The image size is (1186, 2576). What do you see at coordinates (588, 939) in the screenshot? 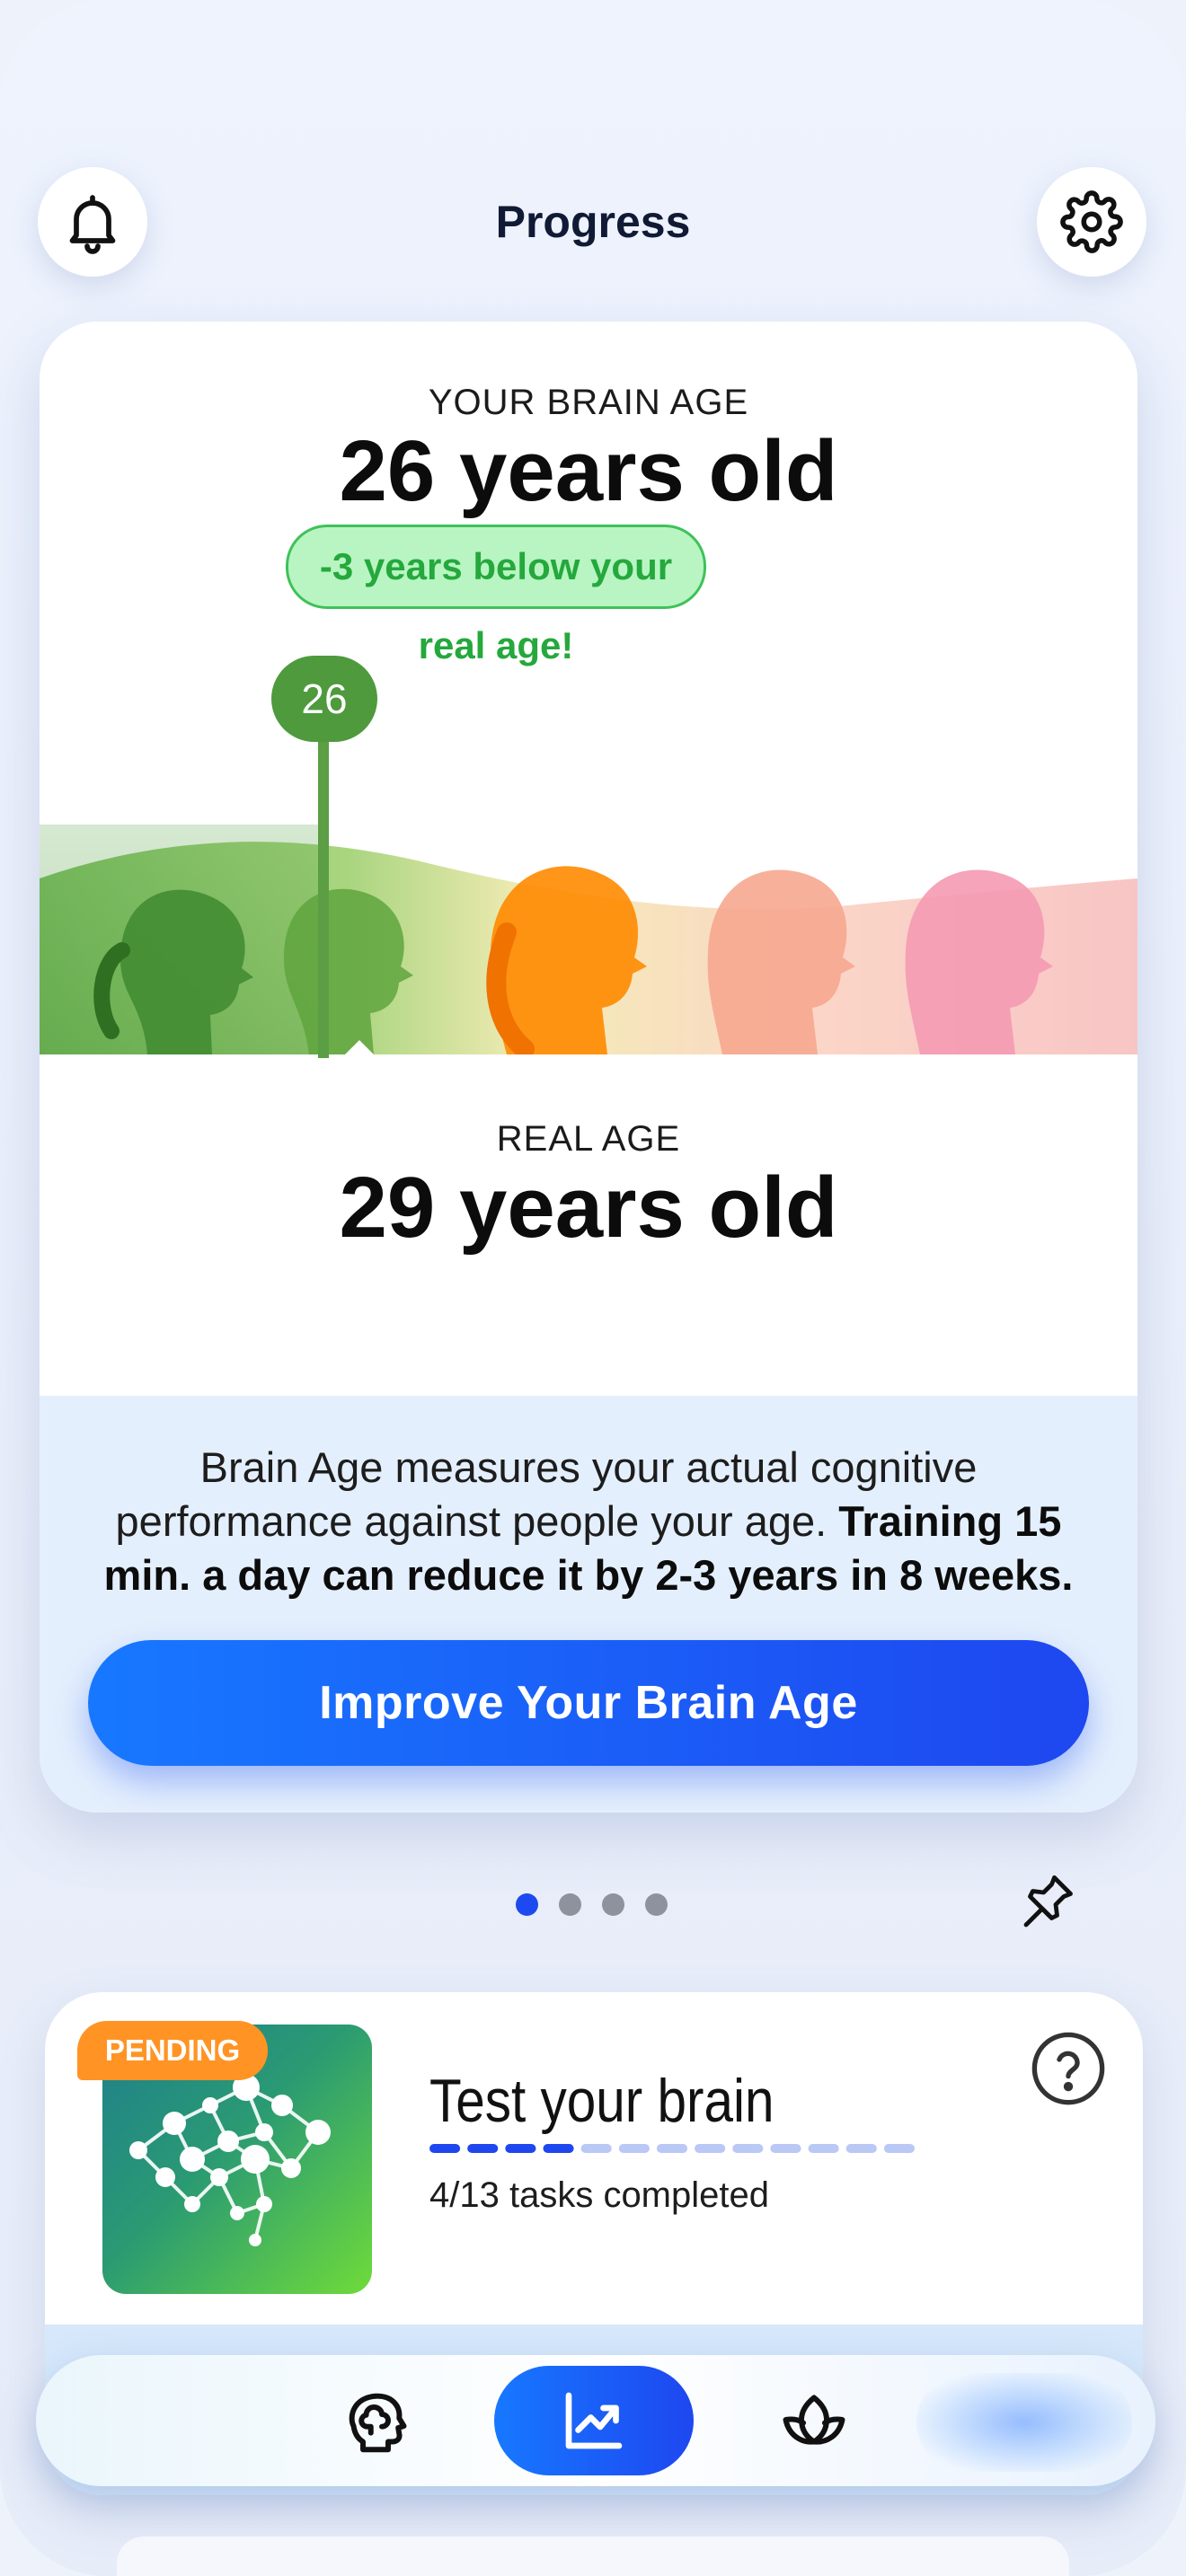
I see `age-progression-illustration` at bounding box center [588, 939].